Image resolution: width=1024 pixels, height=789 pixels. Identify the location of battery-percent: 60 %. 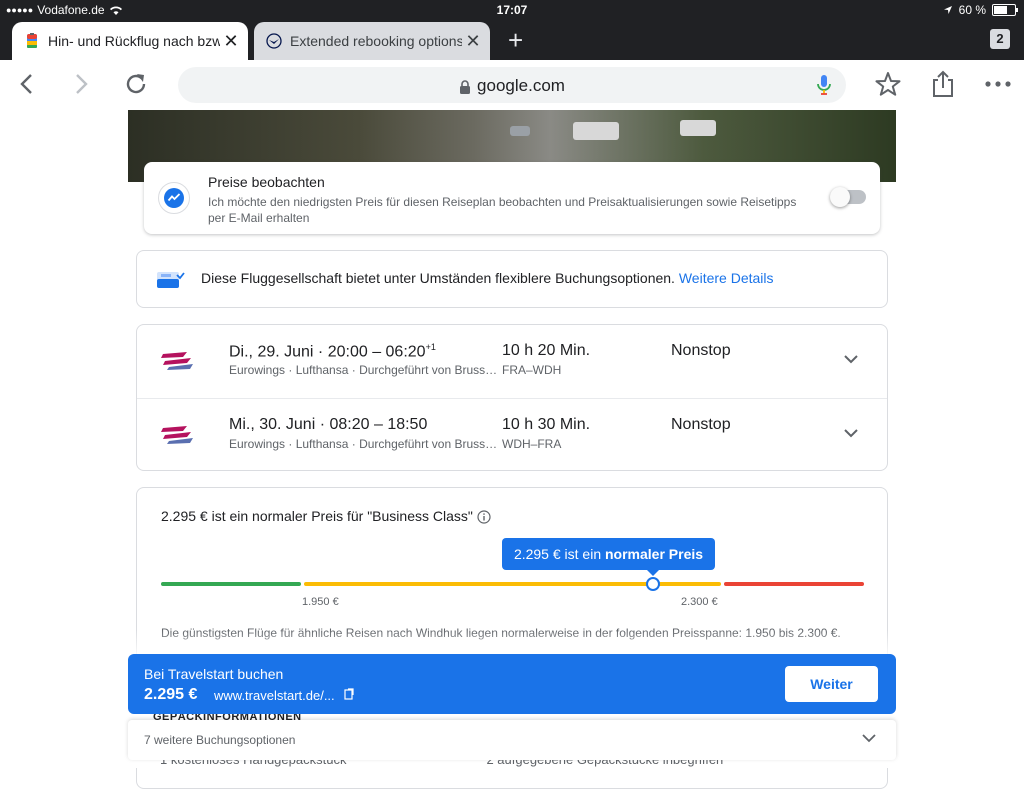
(972, 10).